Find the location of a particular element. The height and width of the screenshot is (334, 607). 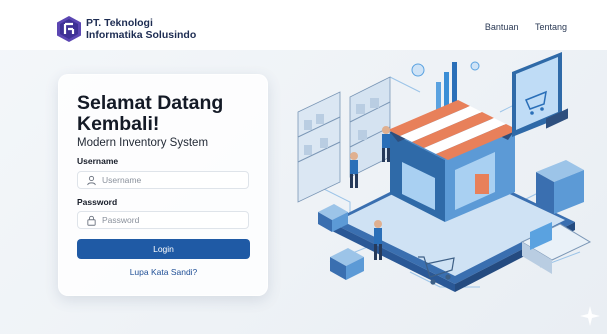

system-subtitle: Modern Inventory System is located at coordinates (143, 143).